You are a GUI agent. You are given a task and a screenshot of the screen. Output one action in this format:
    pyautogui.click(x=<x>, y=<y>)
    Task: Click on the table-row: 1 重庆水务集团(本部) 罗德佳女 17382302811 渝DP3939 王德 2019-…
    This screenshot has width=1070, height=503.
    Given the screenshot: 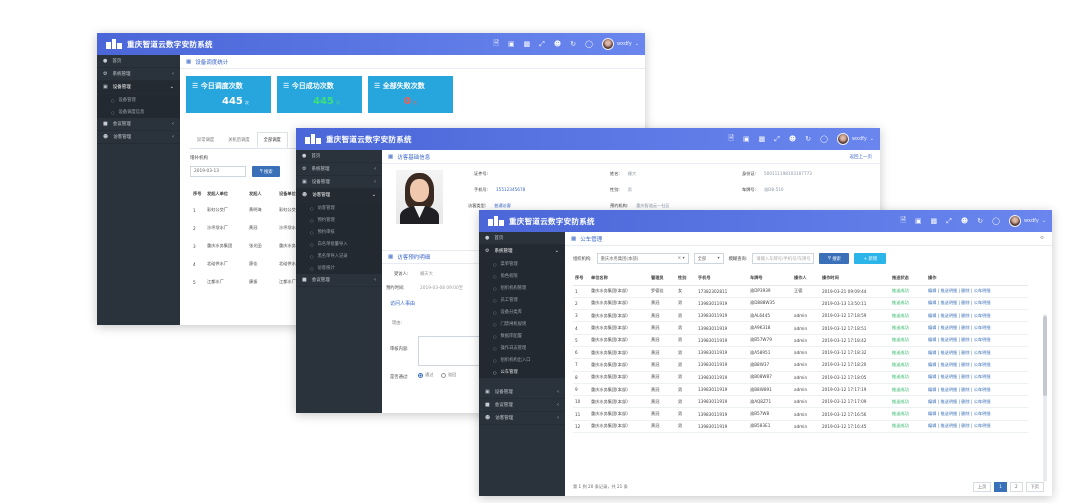 What is the action you would take?
    pyautogui.click(x=800, y=291)
    